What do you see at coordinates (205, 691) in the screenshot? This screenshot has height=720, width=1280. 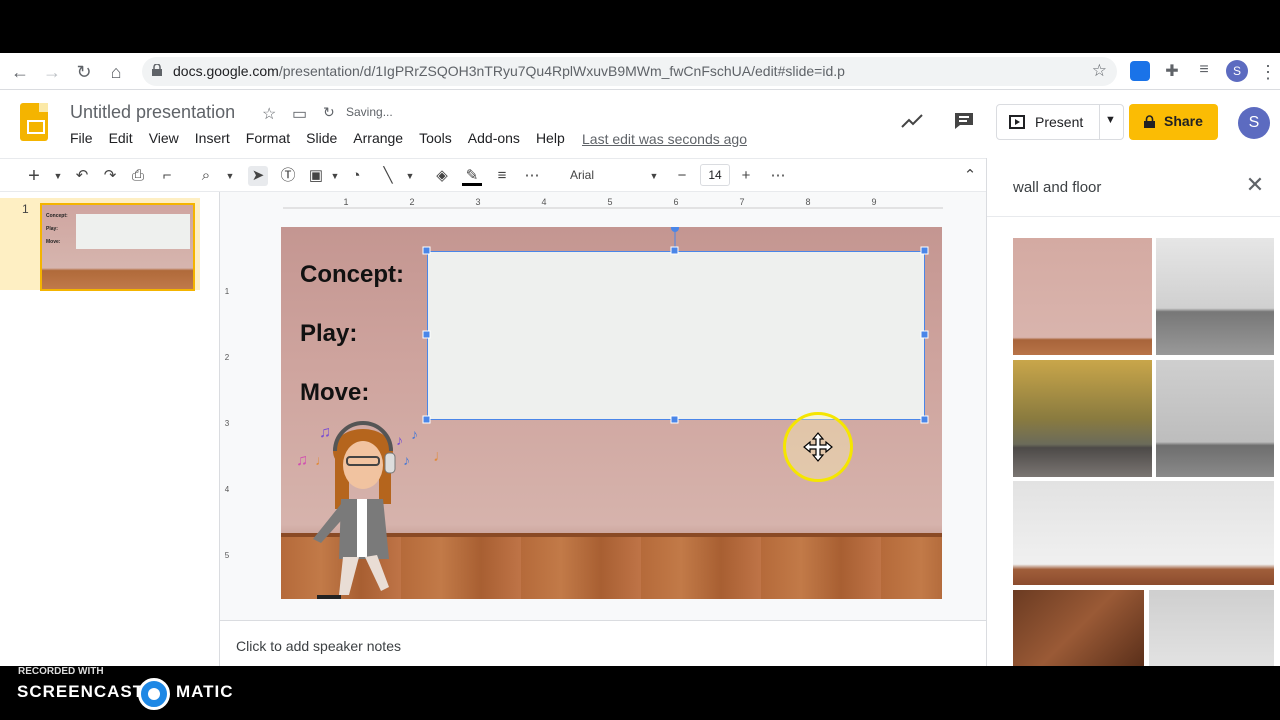 I see `screencast-brand-right: MATIC` at bounding box center [205, 691].